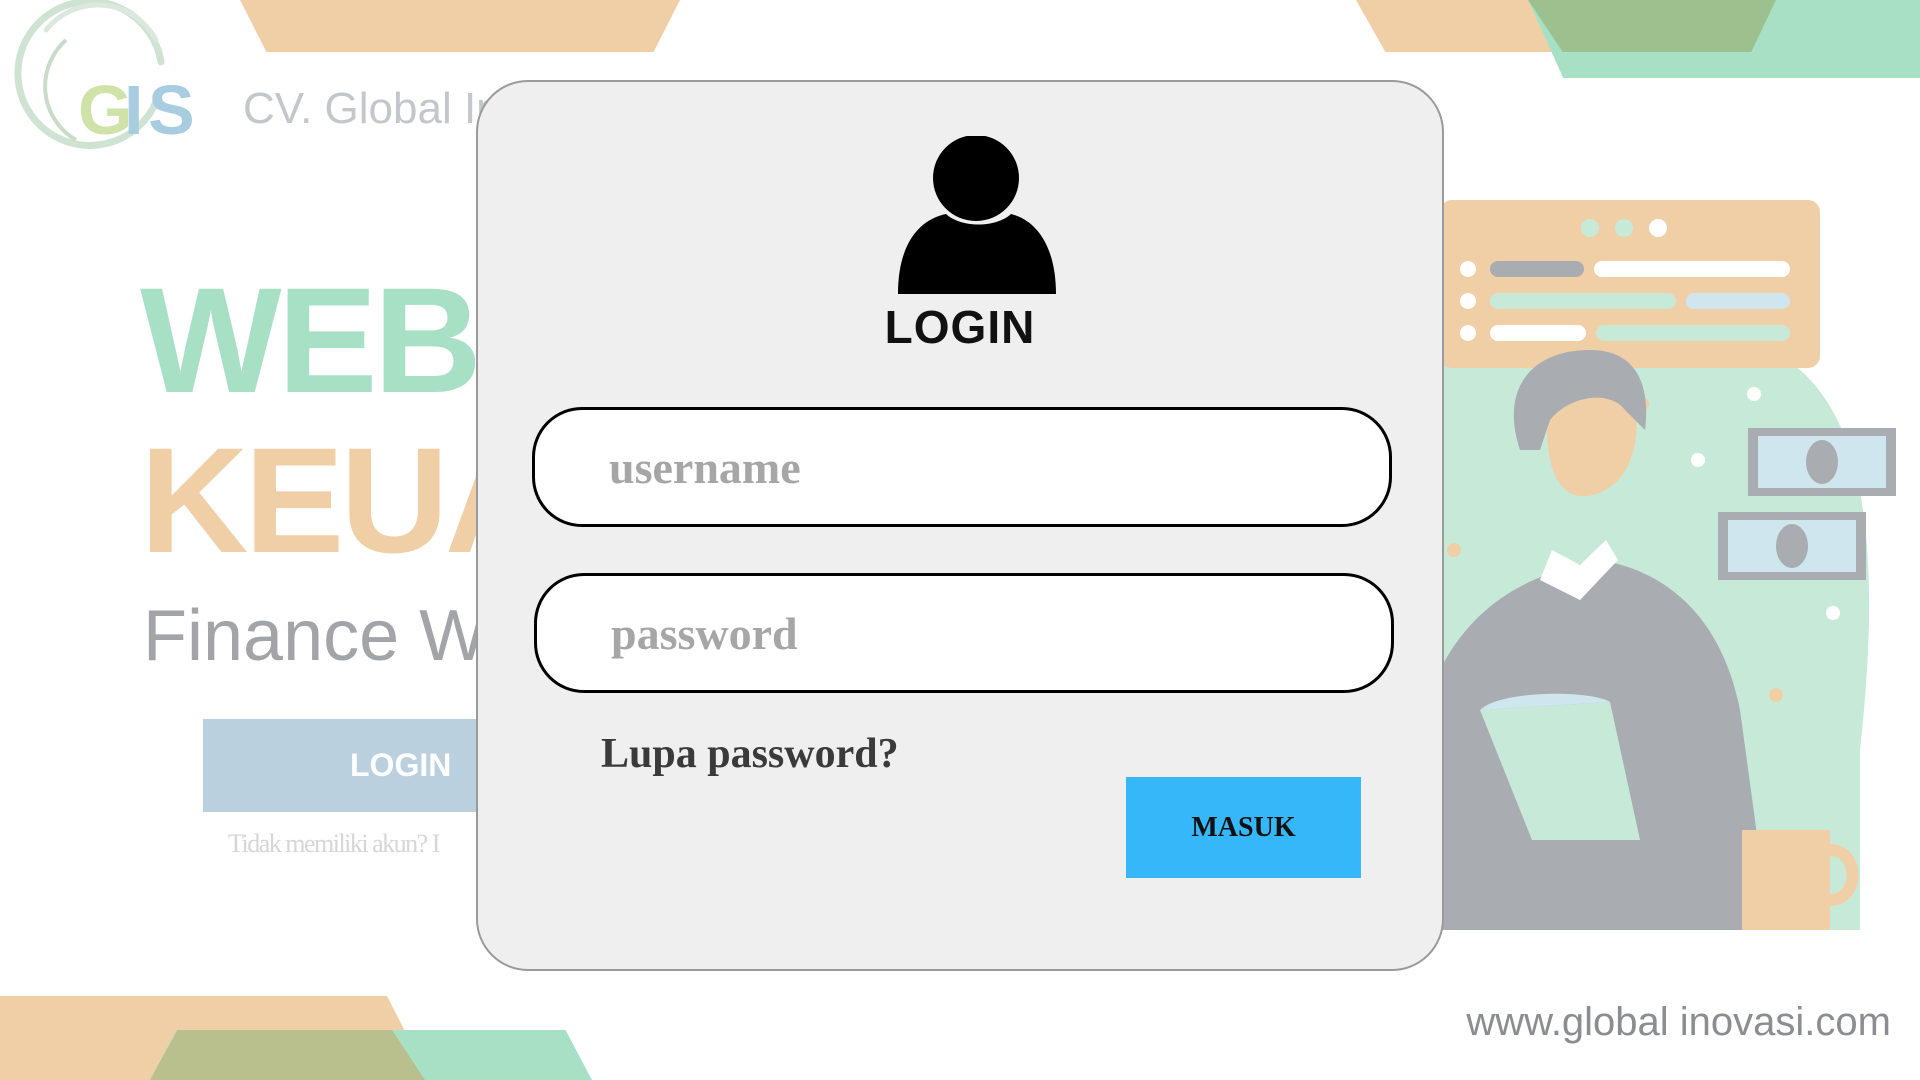  What do you see at coordinates (315, 636) in the screenshot?
I see `hero-subtitle: Finance W` at bounding box center [315, 636].